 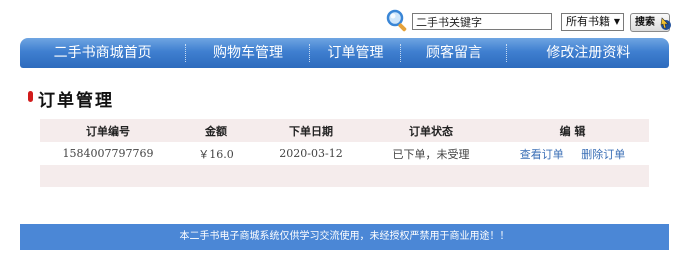 I want to click on pointer-hand-icon, so click(x=665, y=23).